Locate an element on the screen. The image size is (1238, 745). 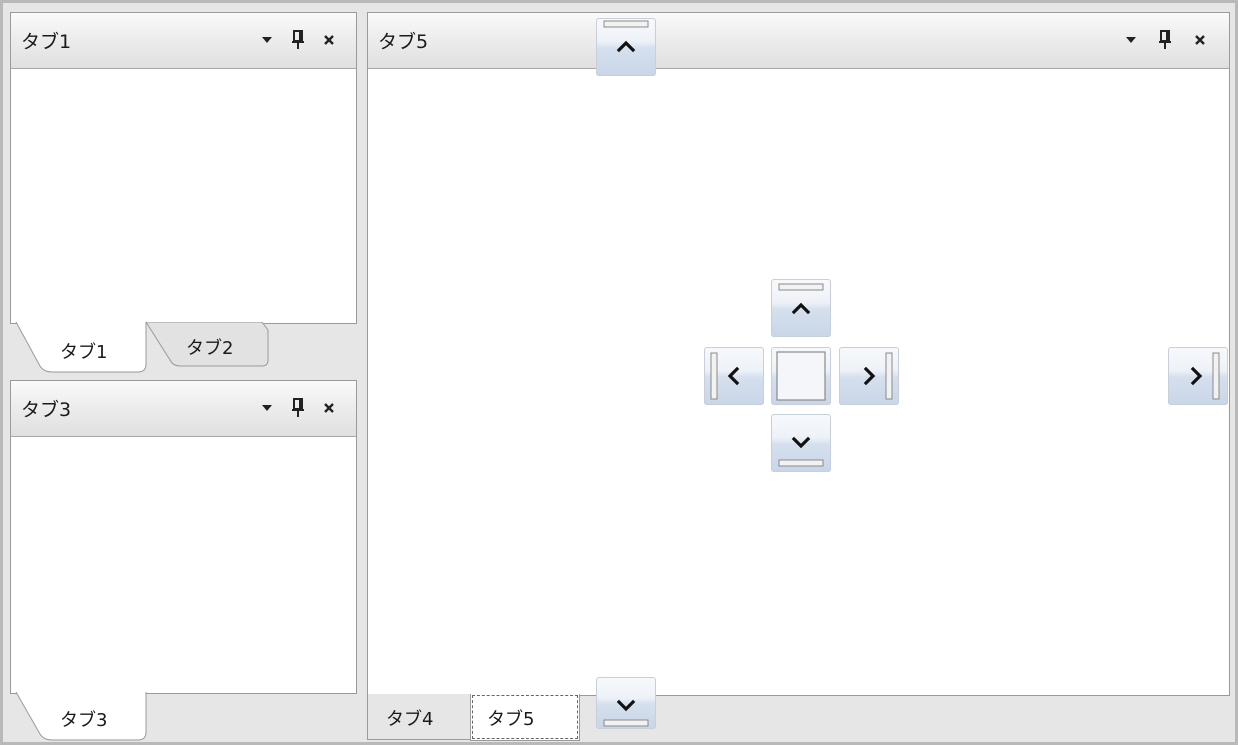
tab-strip-pane5: タブ4 タブ5 is located at coordinates (482, 718).